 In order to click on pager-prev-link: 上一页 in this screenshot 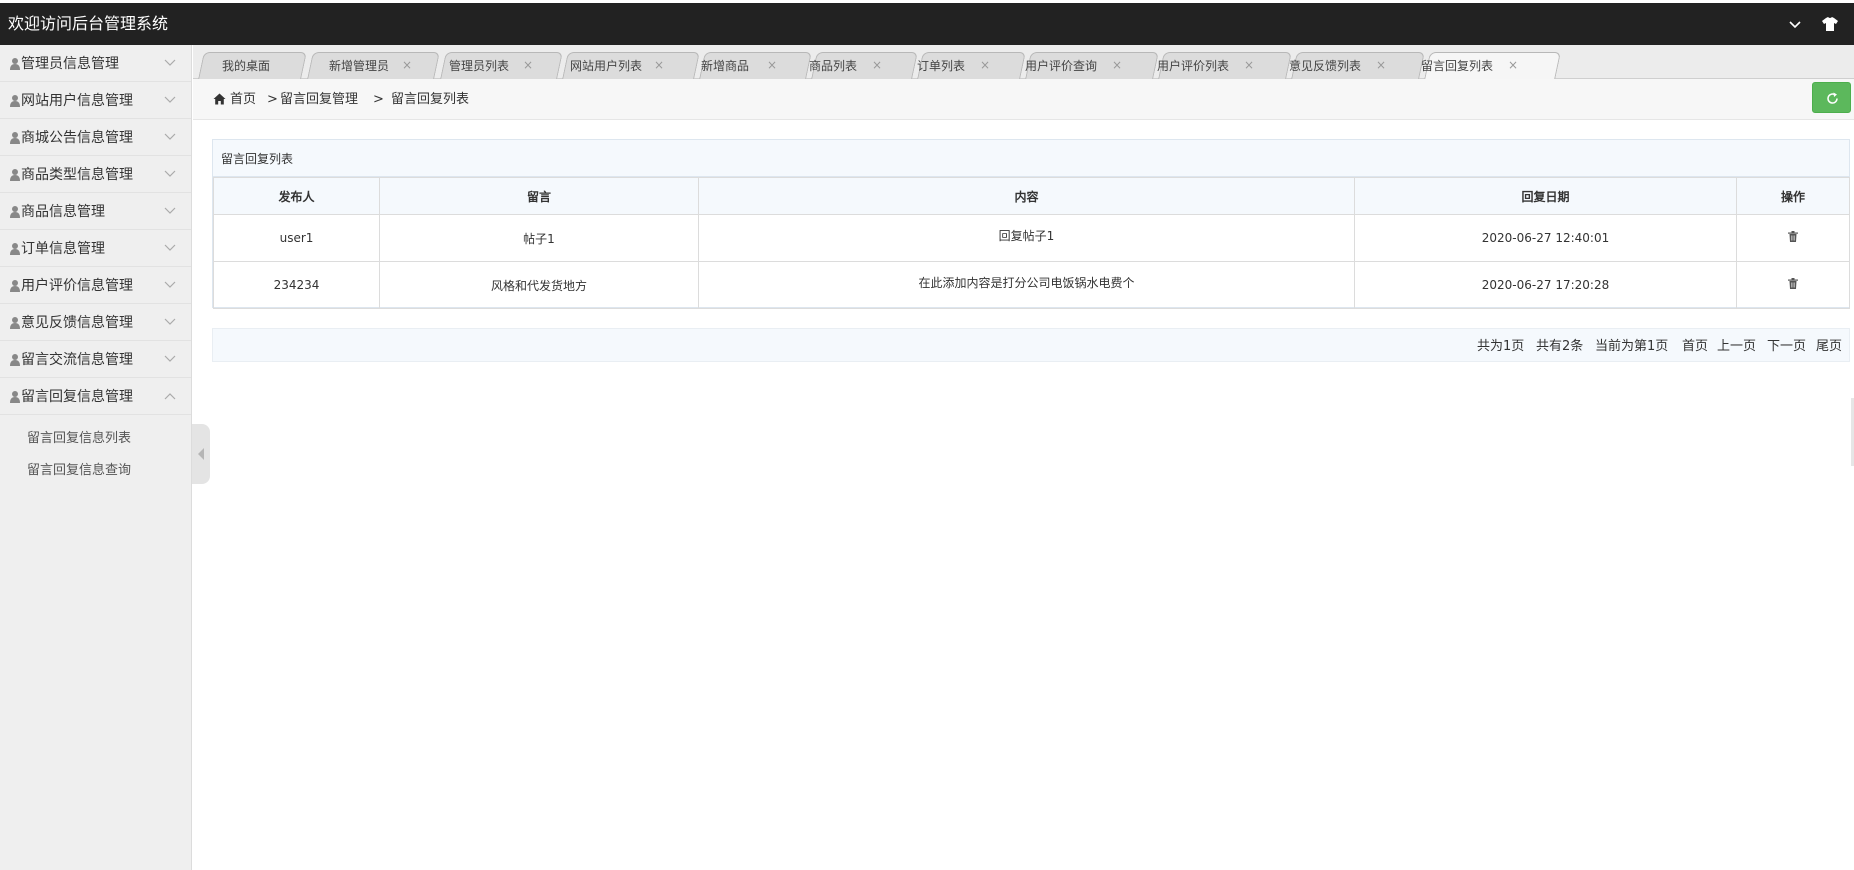, I will do `click(1736, 346)`.